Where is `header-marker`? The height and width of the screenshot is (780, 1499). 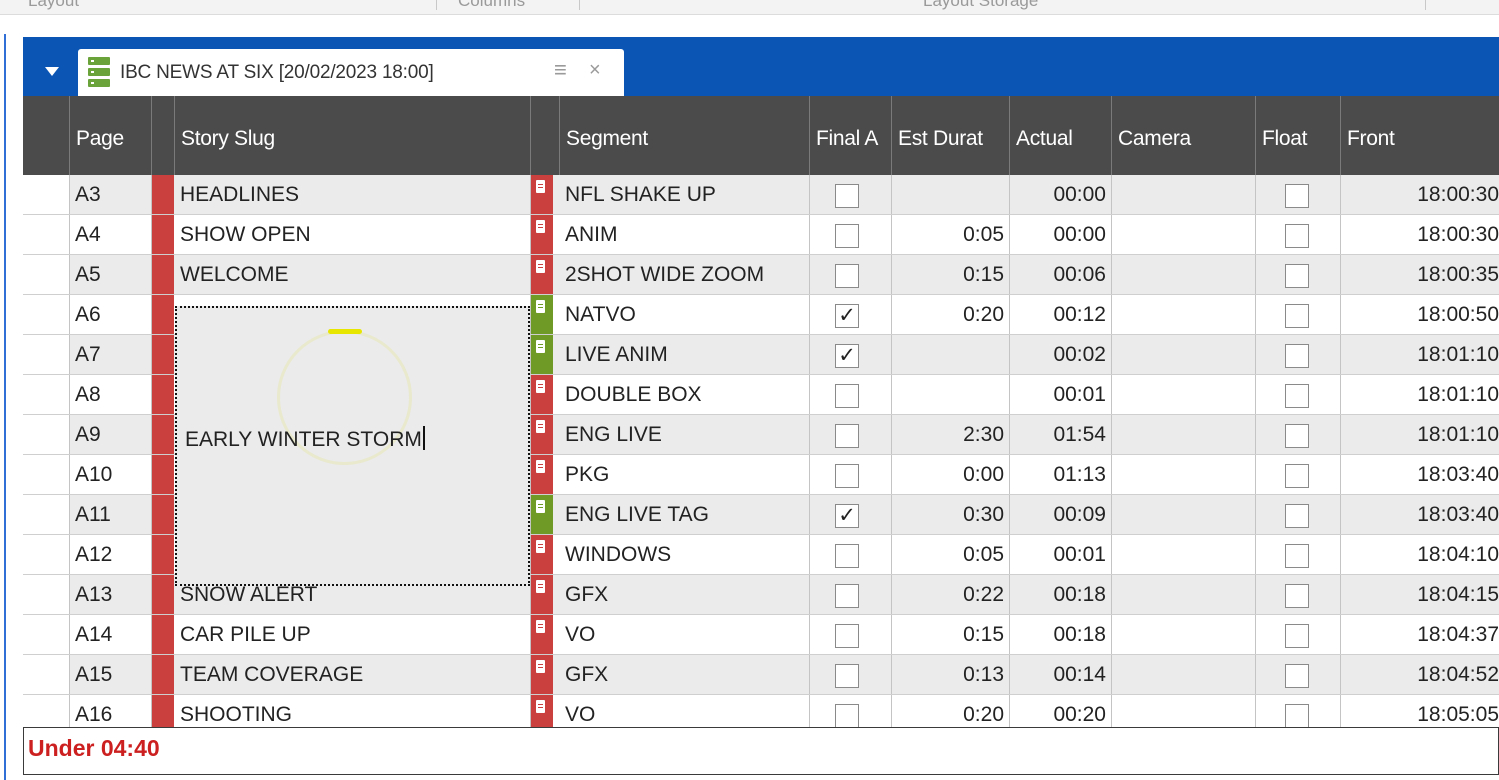
header-marker is located at coordinates (163, 139).